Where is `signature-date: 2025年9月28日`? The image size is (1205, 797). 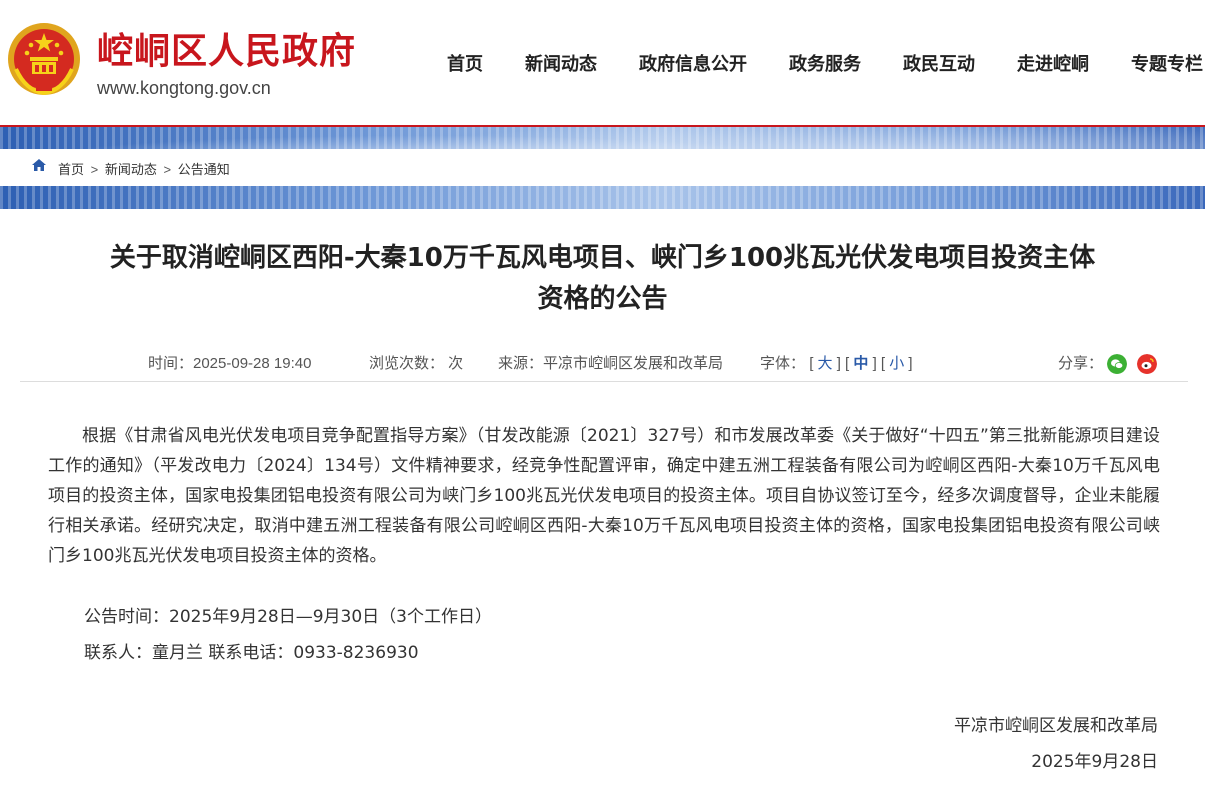
signature-date: 2025年9月28日 is located at coordinates (1094, 762).